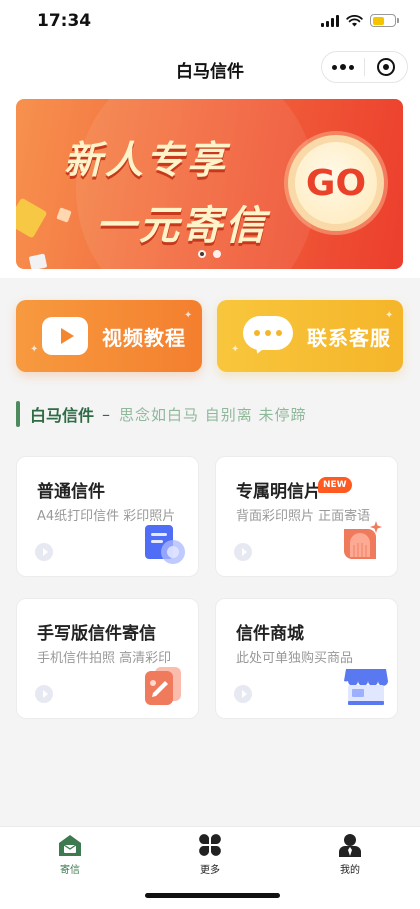 The image size is (420, 909). I want to click on carousel-dot, so click(217, 254).